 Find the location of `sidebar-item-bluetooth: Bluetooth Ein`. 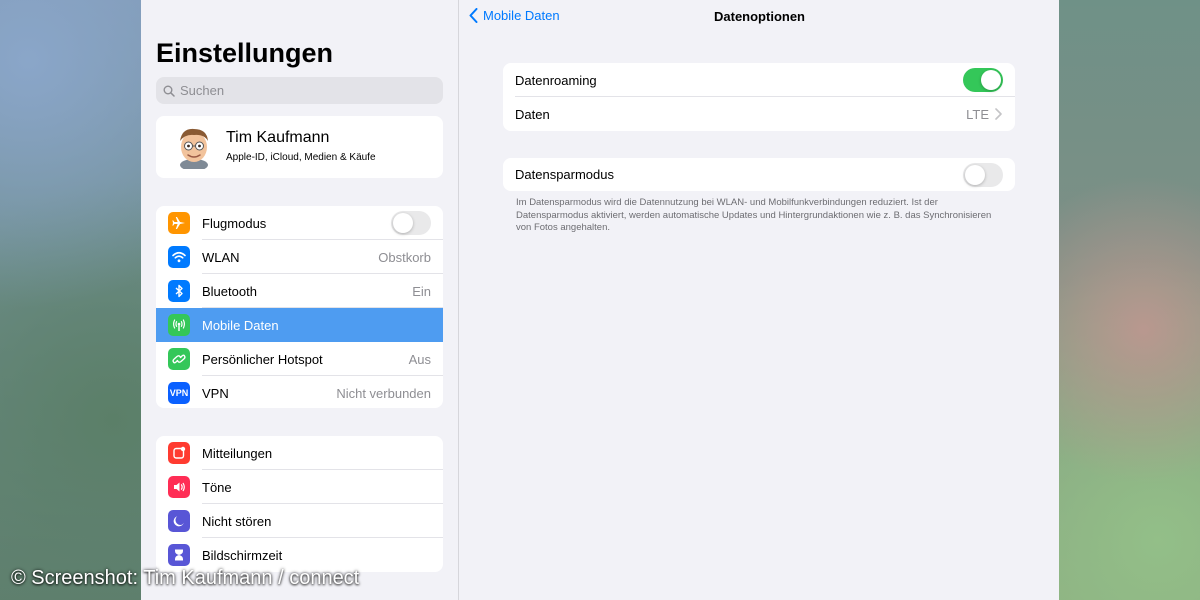

sidebar-item-bluetooth: Bluetooth Ein is located at coordinates (299, 291).